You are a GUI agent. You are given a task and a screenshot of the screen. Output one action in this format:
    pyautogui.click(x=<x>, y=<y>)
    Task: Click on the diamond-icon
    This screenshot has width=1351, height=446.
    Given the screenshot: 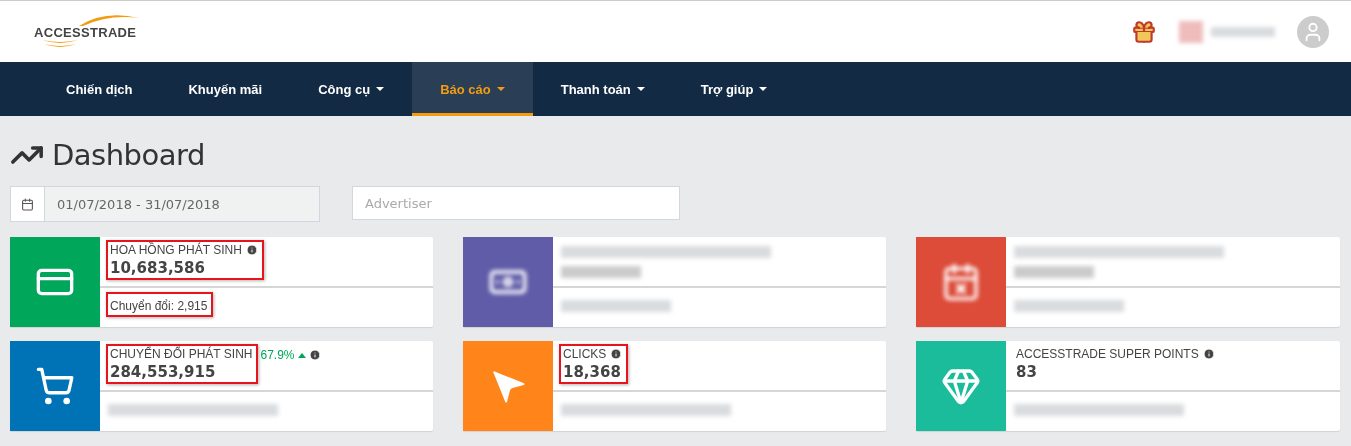 What is the action you would take?
    pyautogui.click(x=961, y=386)
    